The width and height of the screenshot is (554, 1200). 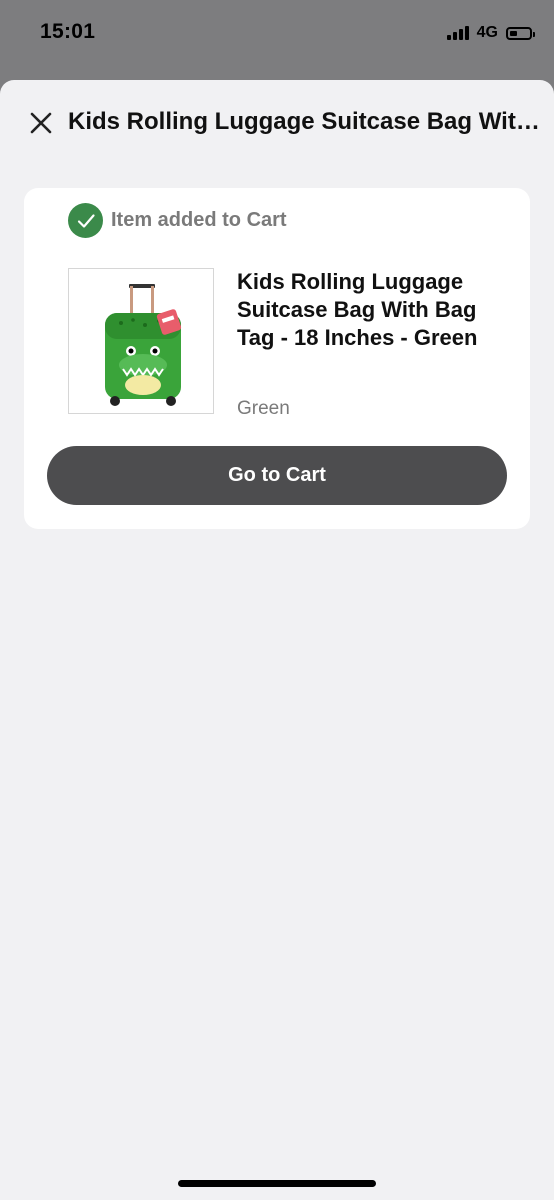 What do you see at coordinates (487, 32) in the screenshot?
I see `network-type: 4G` at bounding box center [487, 32].